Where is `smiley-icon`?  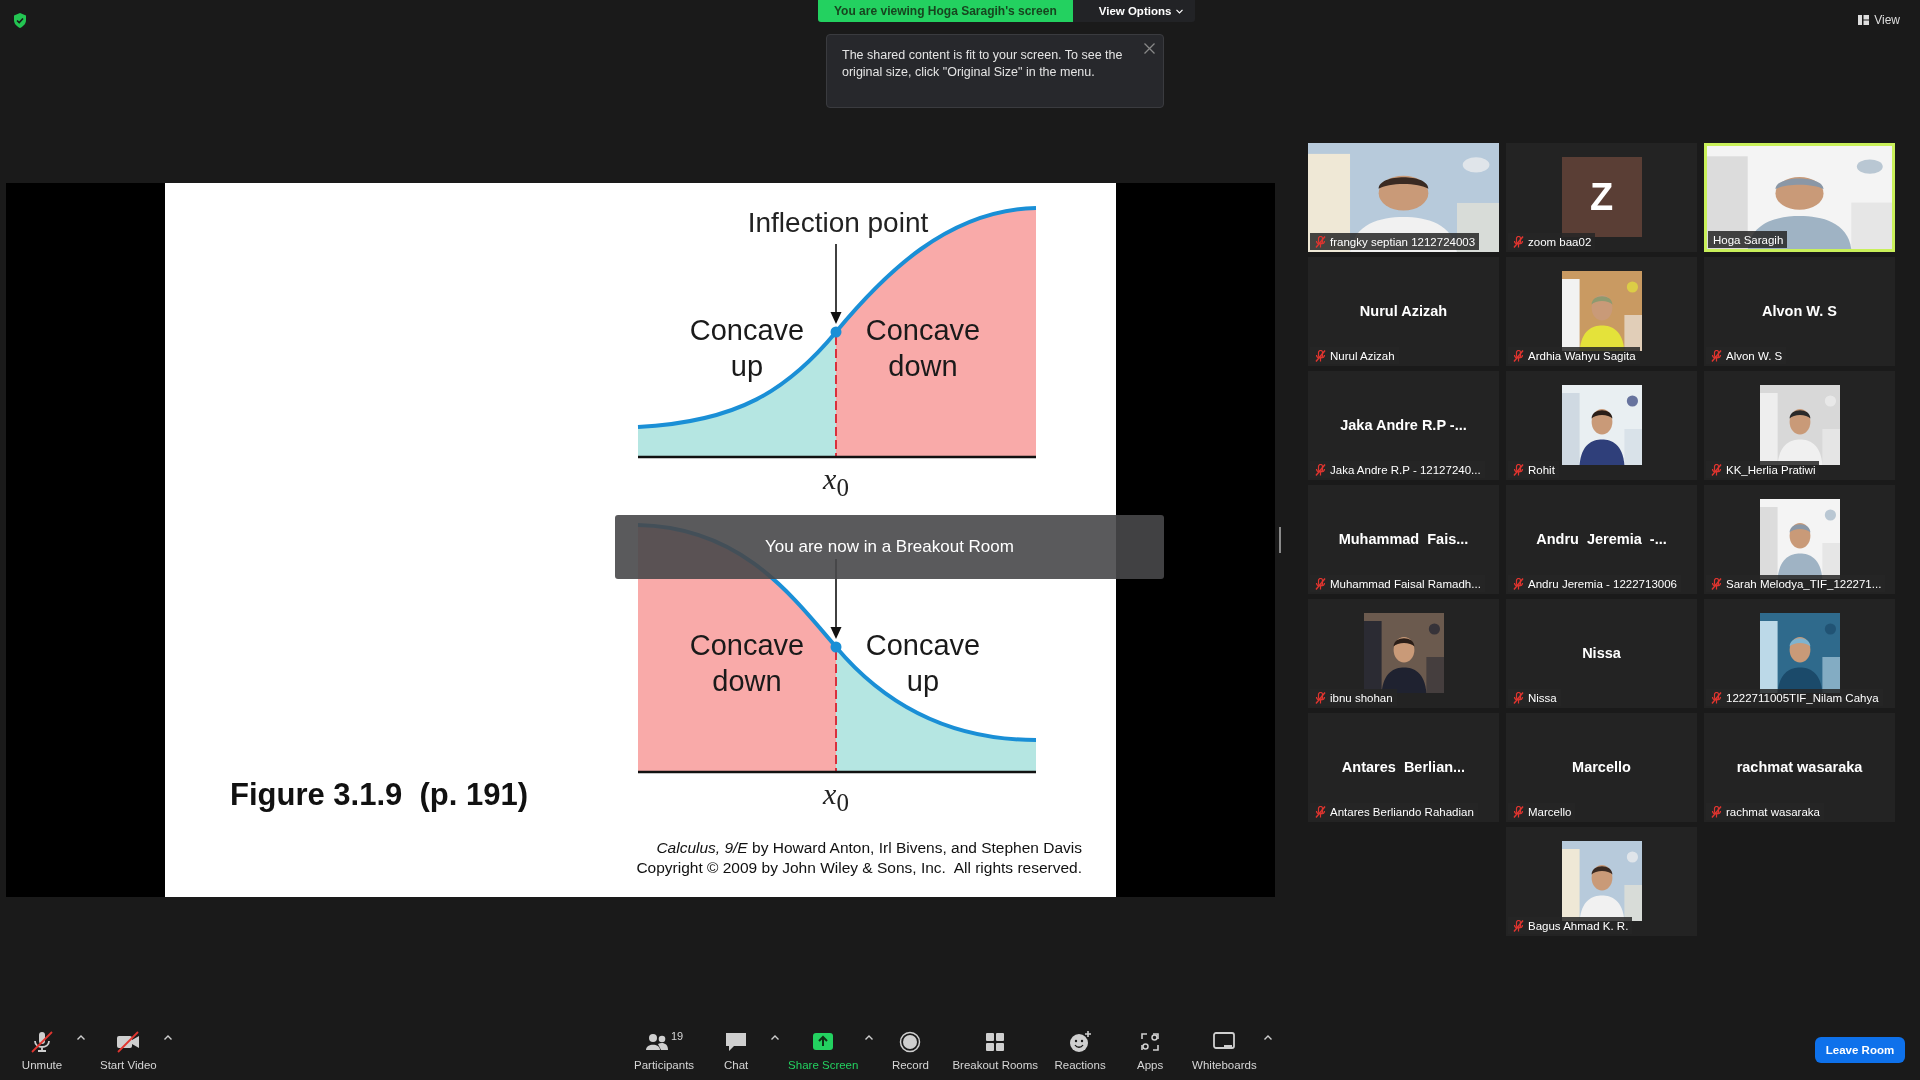 smiley-icon is located at coordinates (1080, 1041).